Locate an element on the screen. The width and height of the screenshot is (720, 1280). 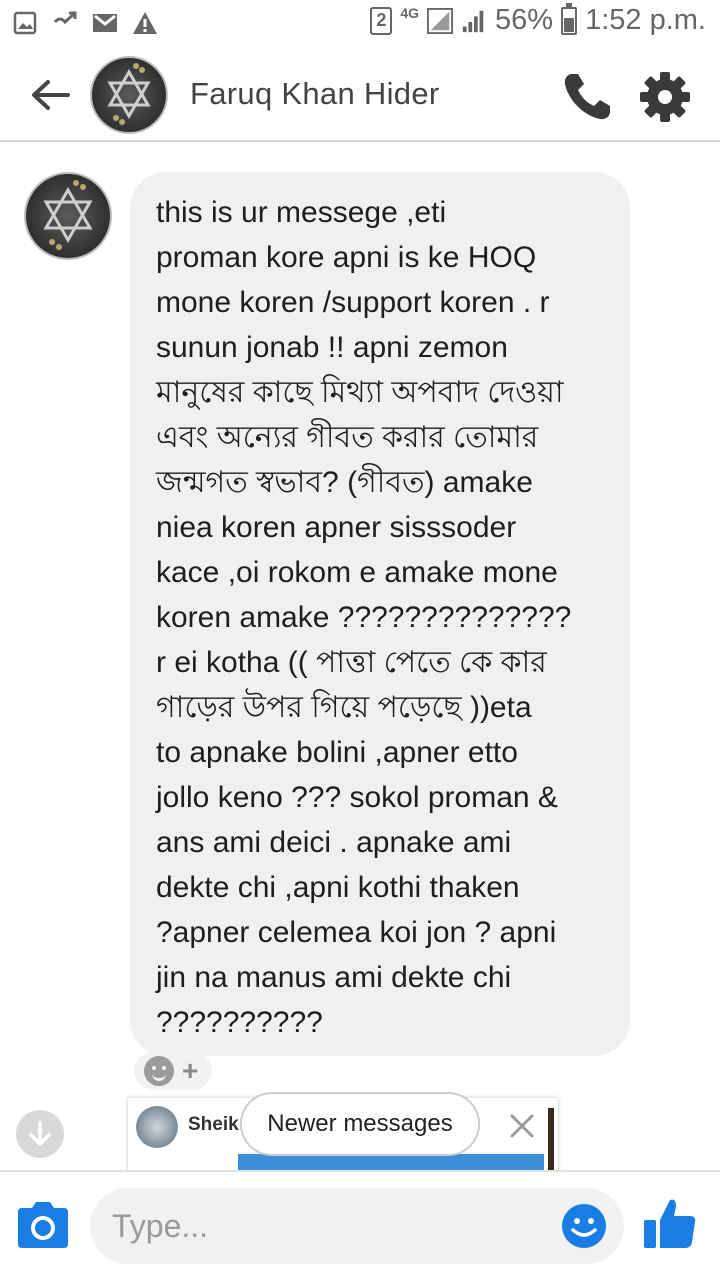
arrow-left-icon is located at coordinates (51, 95).